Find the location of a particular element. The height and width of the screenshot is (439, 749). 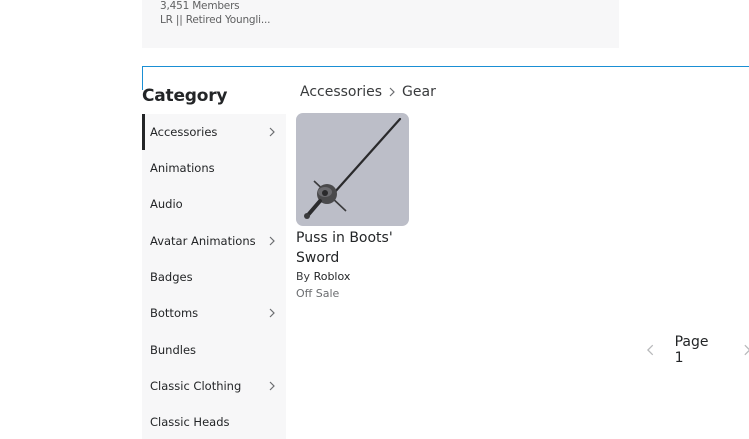

section-divider is located at coordinates (445, 66).